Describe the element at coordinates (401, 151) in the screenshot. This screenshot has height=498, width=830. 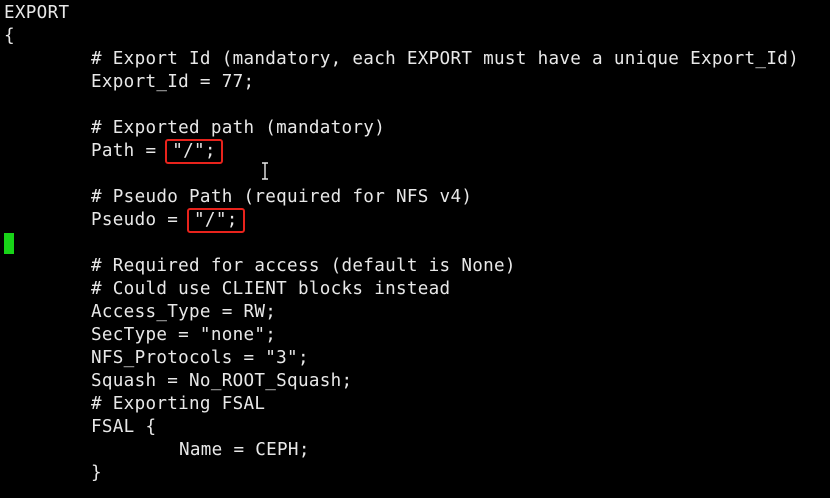
I see `code-line-path: Path = "/";` at that location.